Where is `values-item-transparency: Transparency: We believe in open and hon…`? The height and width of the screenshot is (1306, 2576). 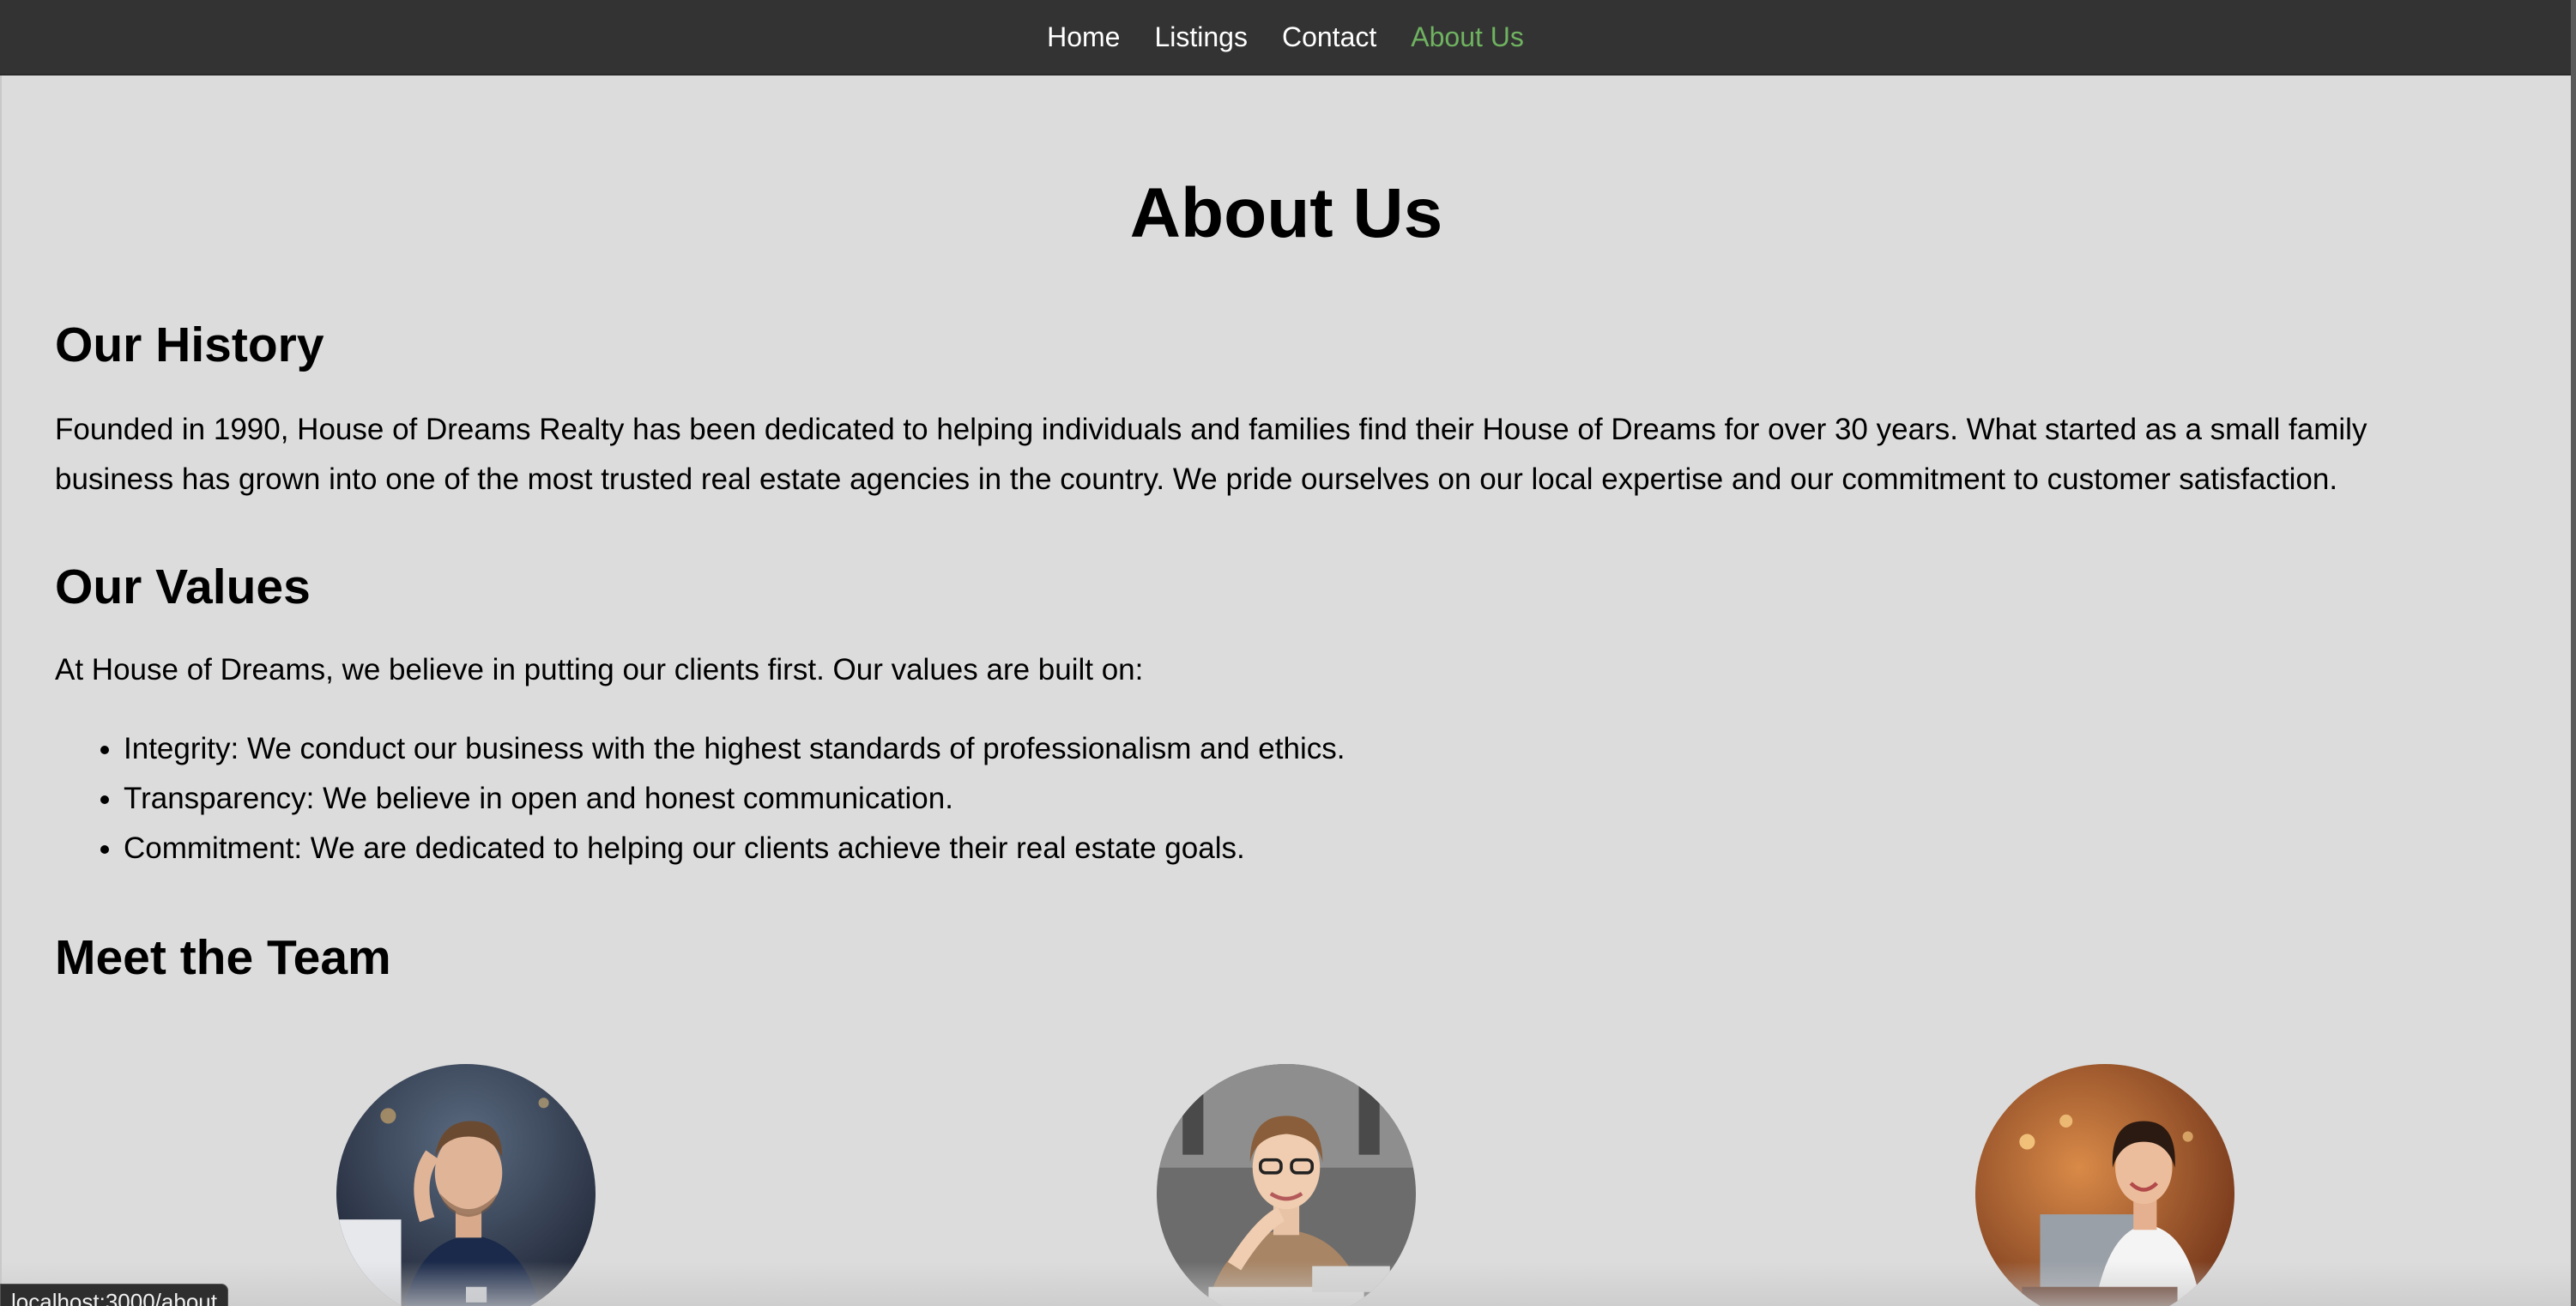
values-item-transparency: Transparency: We believe in open and hon… is located at coordinates (734, 799).